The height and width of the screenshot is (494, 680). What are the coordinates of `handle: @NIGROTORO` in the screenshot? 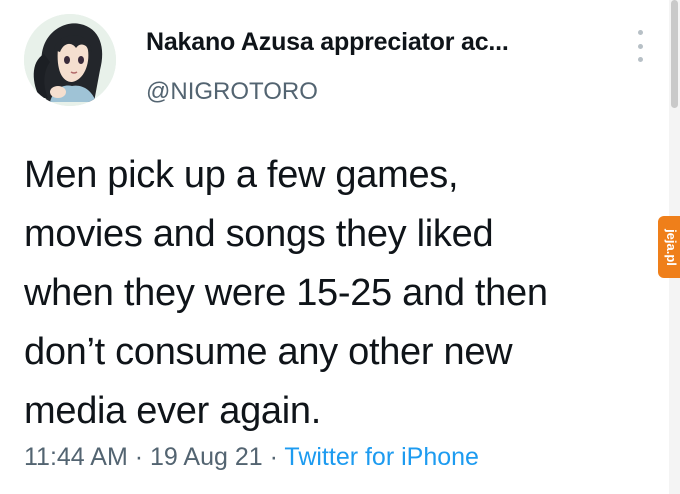 It's located at (232, 92).